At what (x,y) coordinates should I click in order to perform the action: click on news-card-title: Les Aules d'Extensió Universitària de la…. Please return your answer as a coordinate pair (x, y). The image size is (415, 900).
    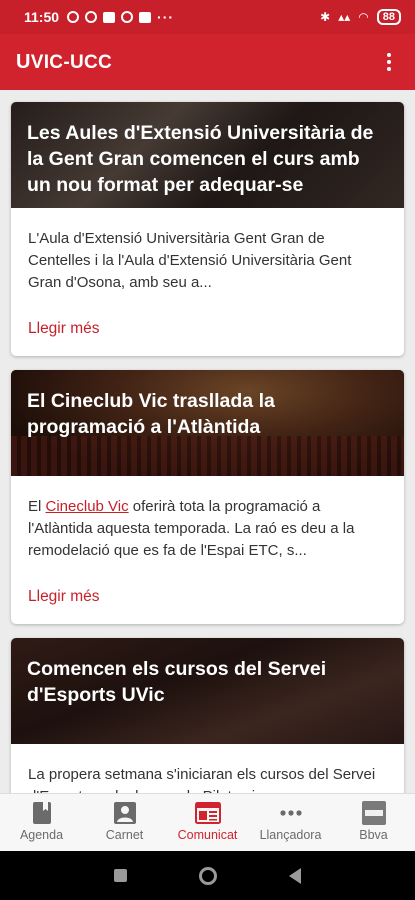
    Looking at the image, I should click on (200, 159).